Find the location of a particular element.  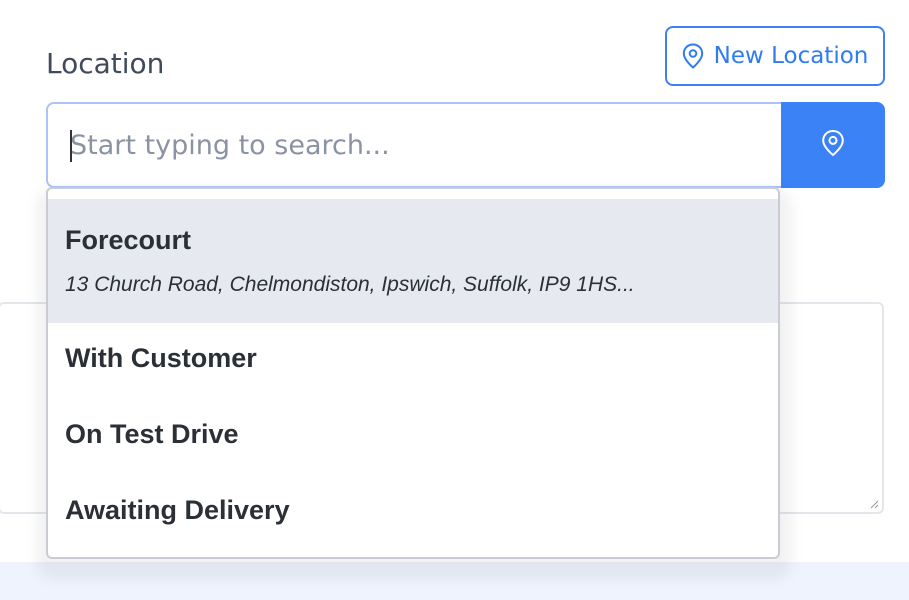

suggestion-title: Forecourt is located at coordinates (128, 240).